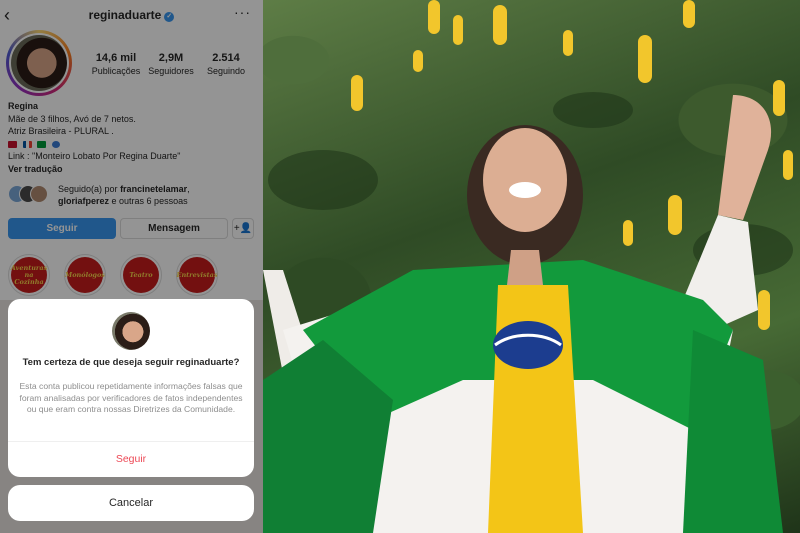  Describe the element at coordinates (131, 503) in the screenshot. I see `cancel-button: Cancelar` at that location.